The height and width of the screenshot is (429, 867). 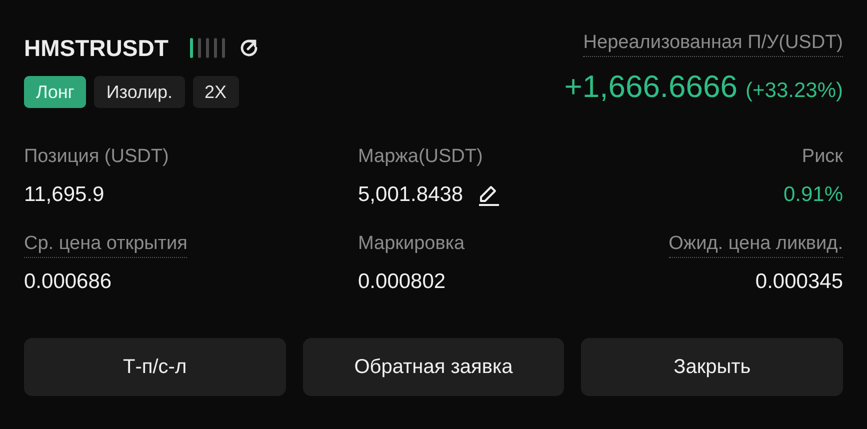 What do you see at coordinates (215, 92) in the screenshot?
I see `tag: 2X` at bounding box center [215, 92].